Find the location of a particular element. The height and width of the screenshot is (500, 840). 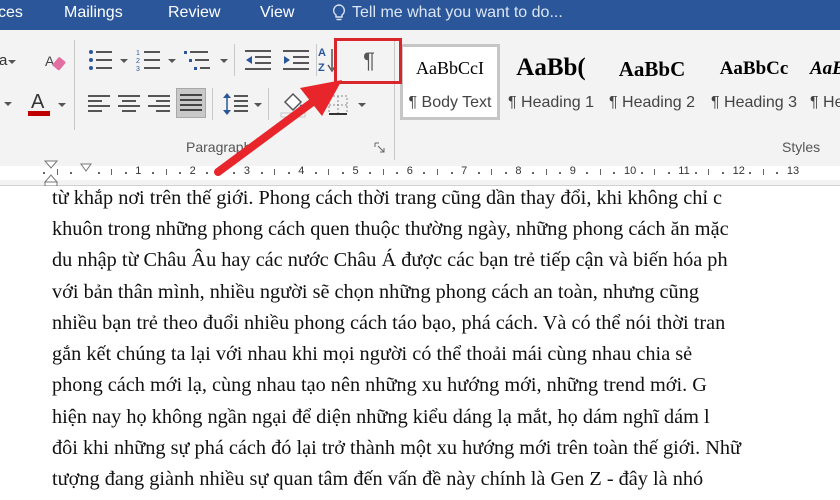

triangle-marker-icon is located at coordinates (86, 167).